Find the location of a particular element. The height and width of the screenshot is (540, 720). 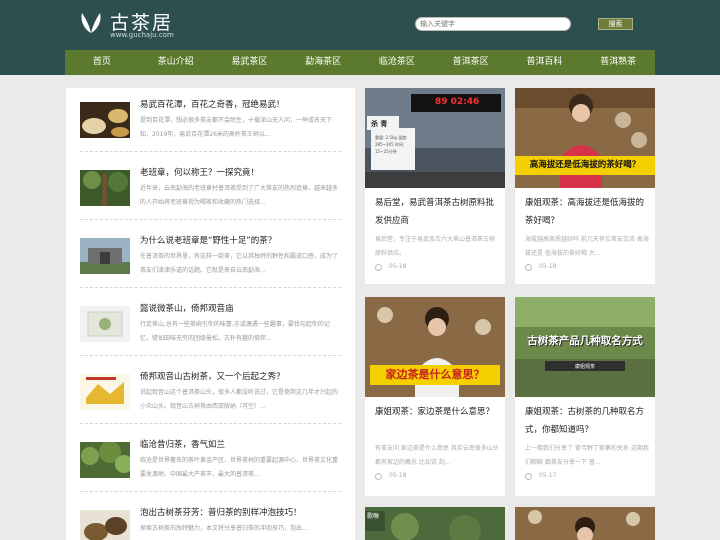

article-title: 倚邦观音山古树茶，又一个后起之秀？ is located at coordinates (240, 376).